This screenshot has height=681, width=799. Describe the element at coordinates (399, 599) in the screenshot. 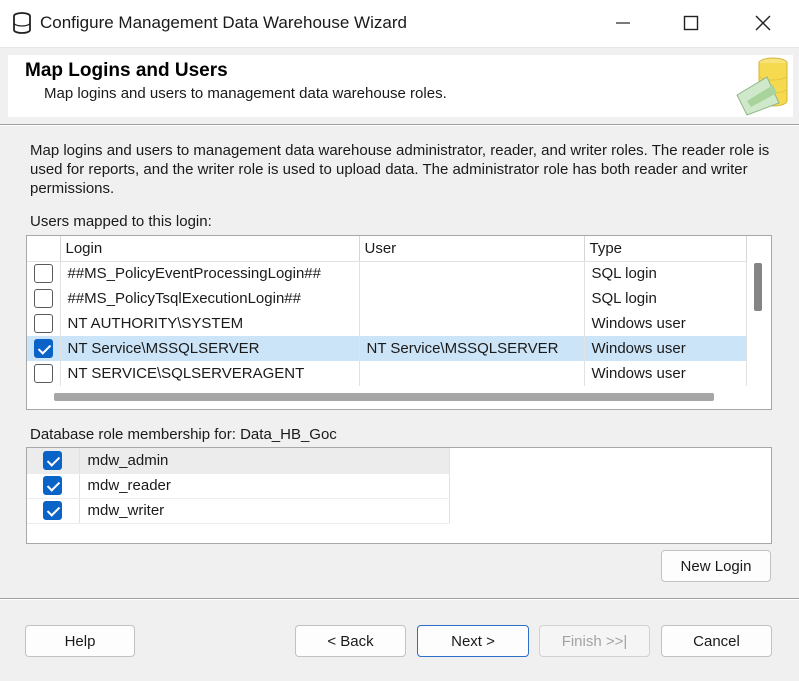

I see `footer-separator` at that location.